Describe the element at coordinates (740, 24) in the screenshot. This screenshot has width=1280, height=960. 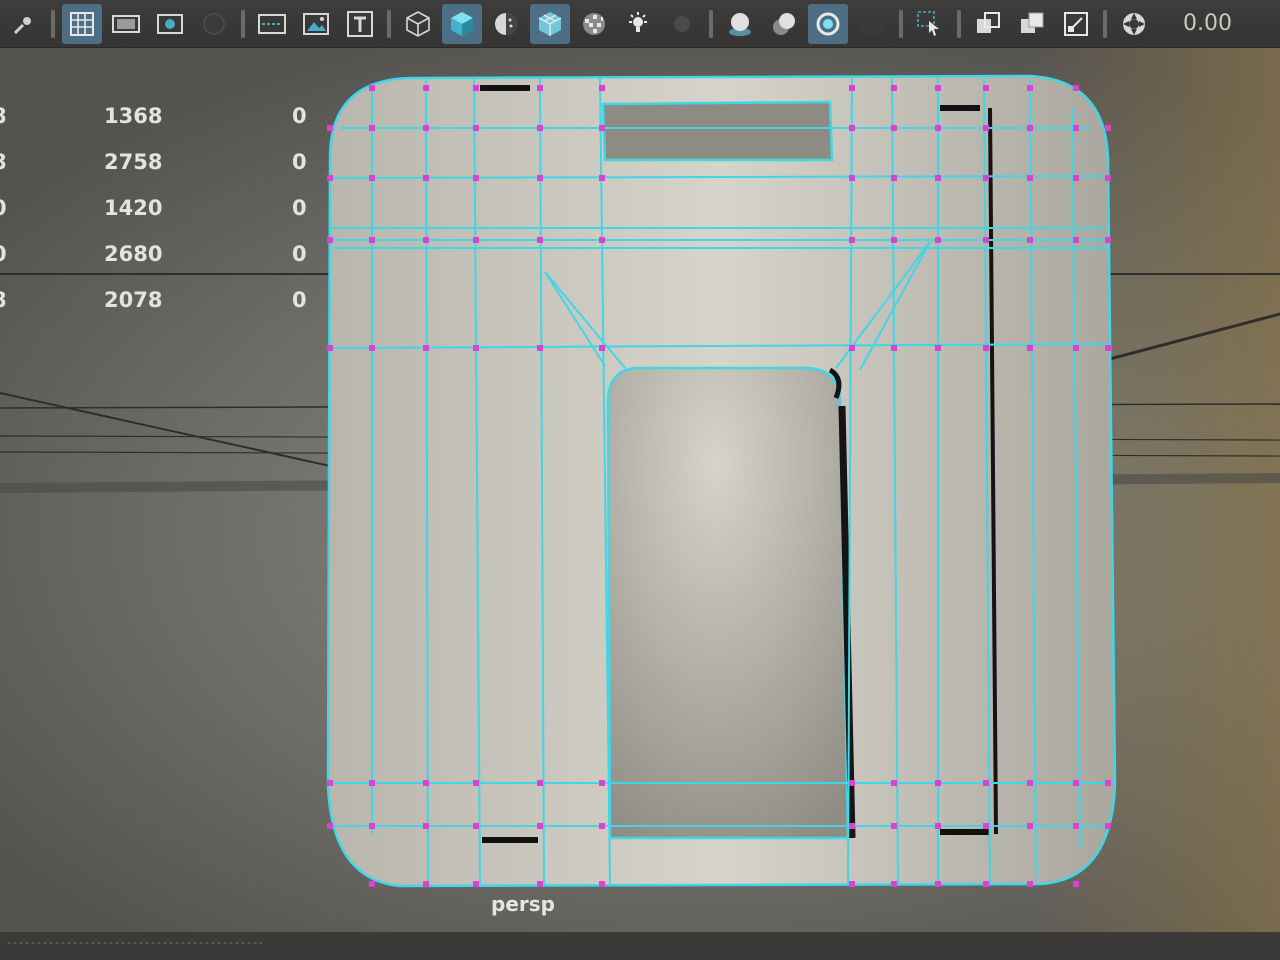
I see `ambient-occlusion-button` at that location.